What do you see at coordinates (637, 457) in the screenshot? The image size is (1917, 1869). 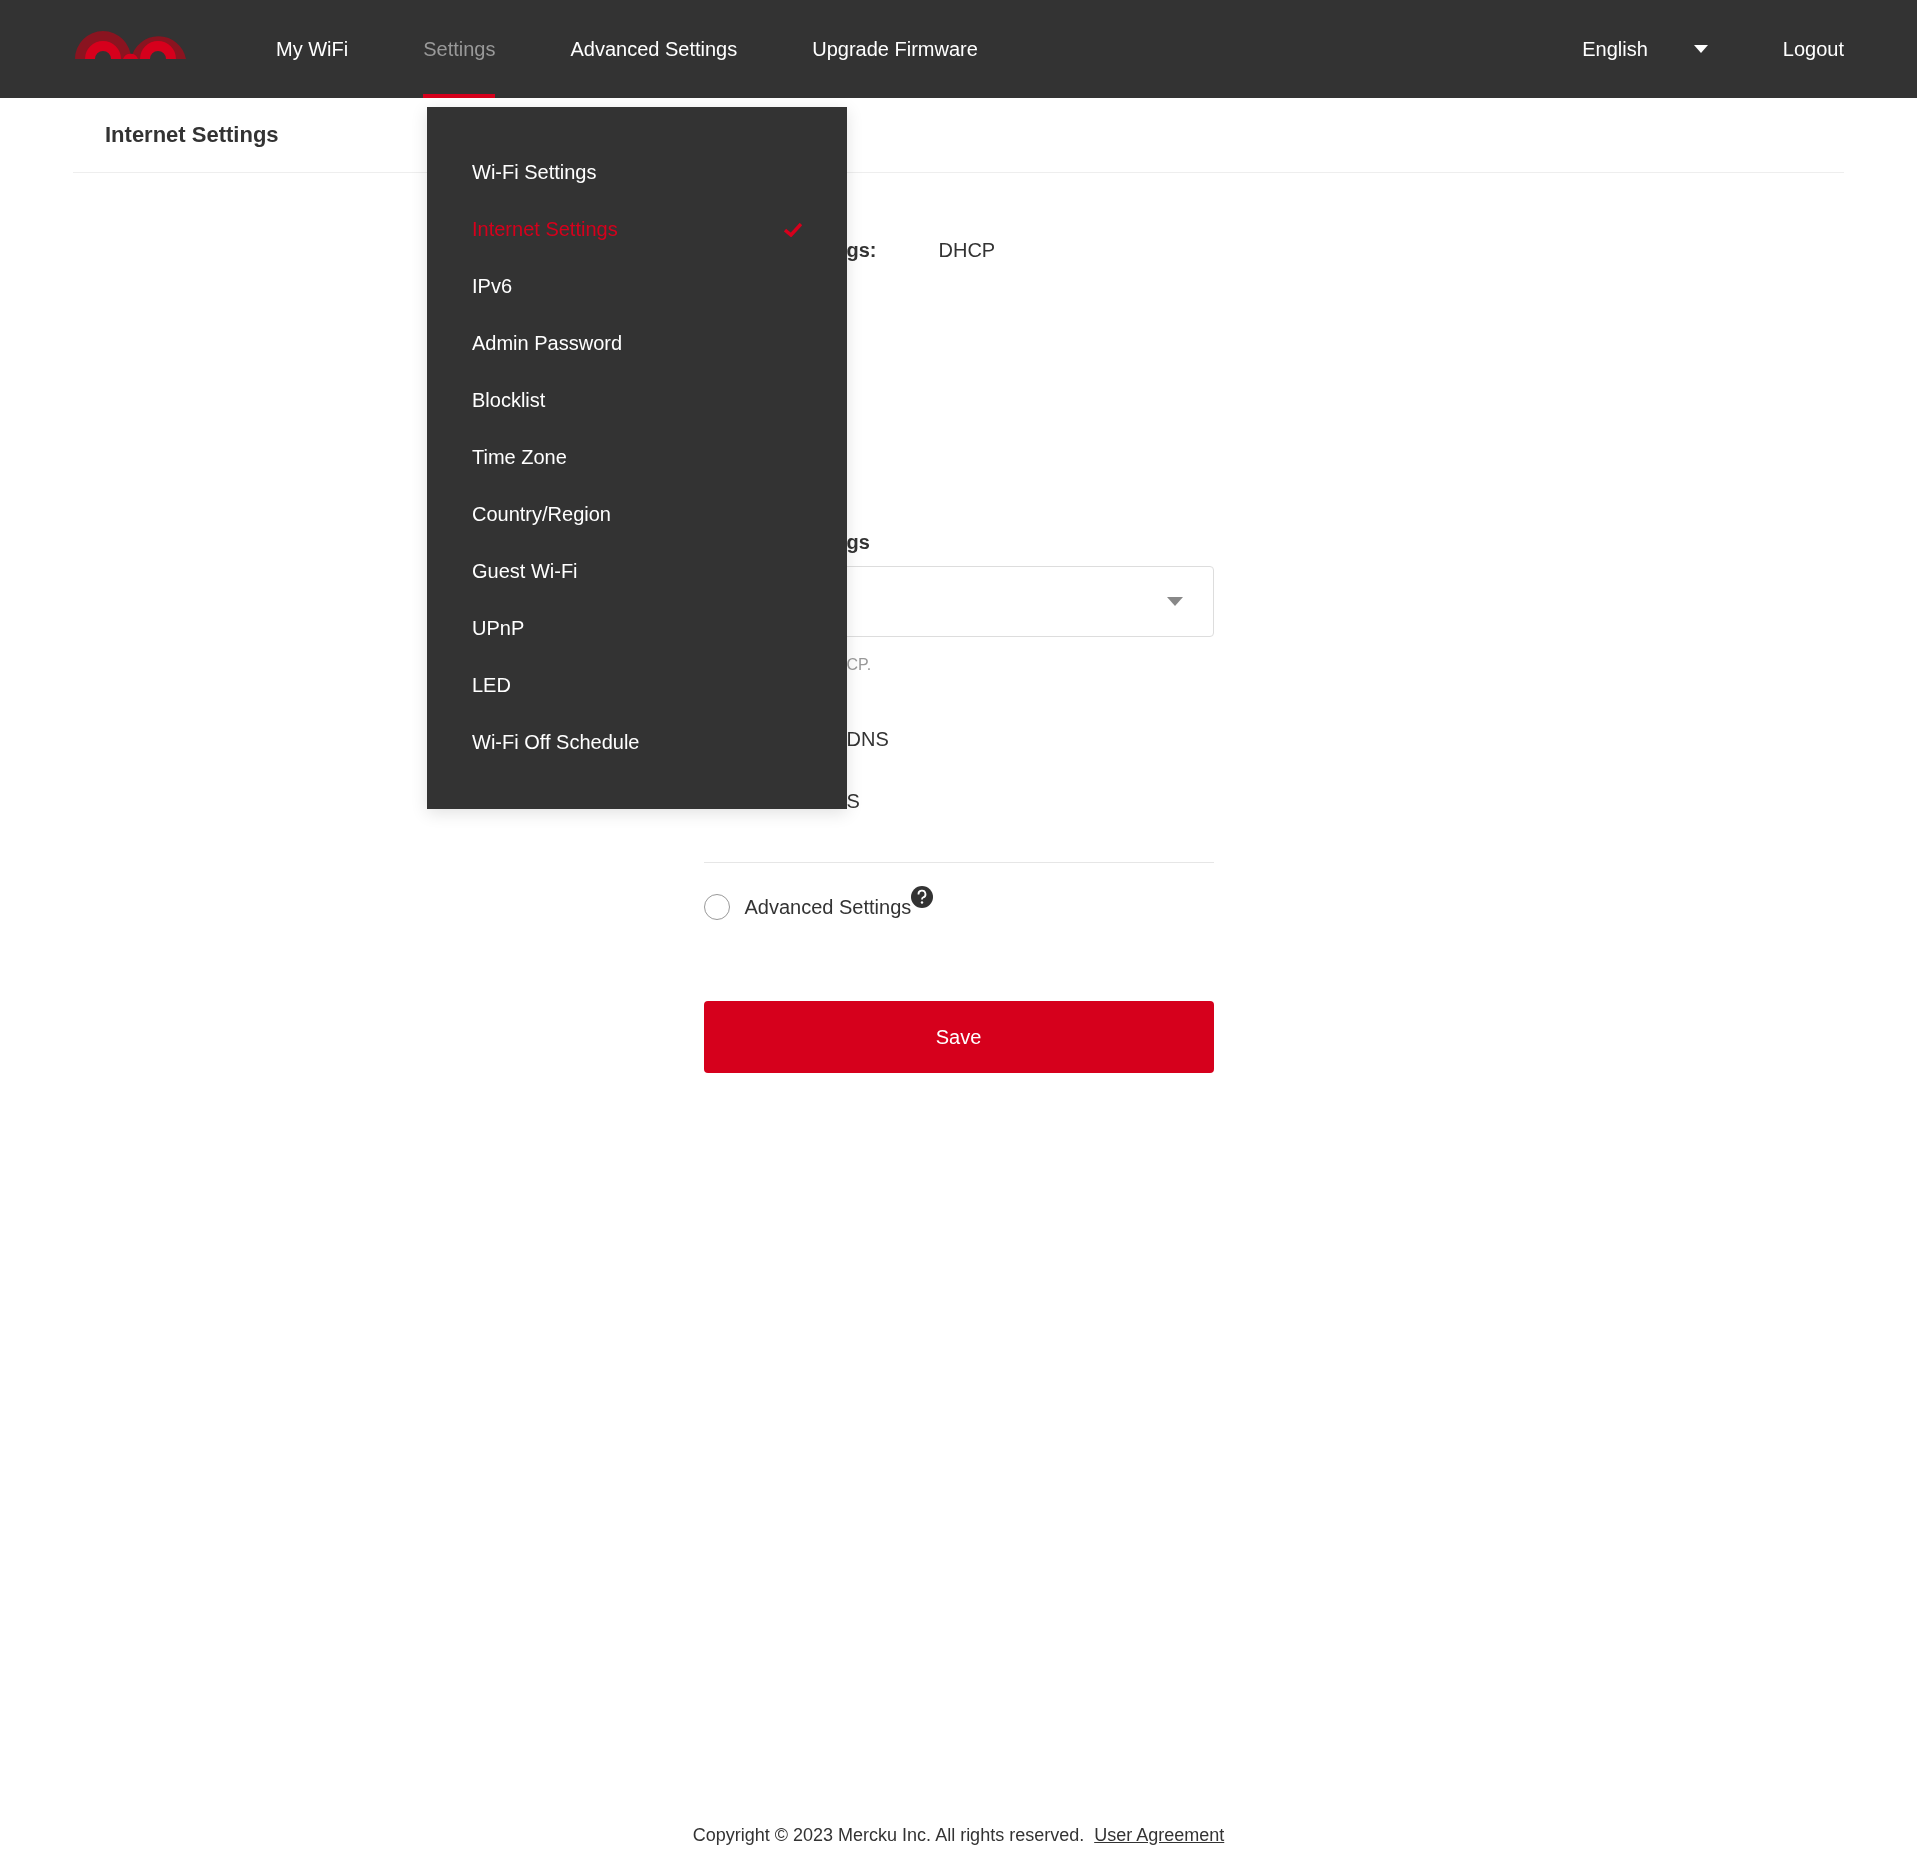 I see `menu-item: Time Zone` at bounding box center [637, 457].